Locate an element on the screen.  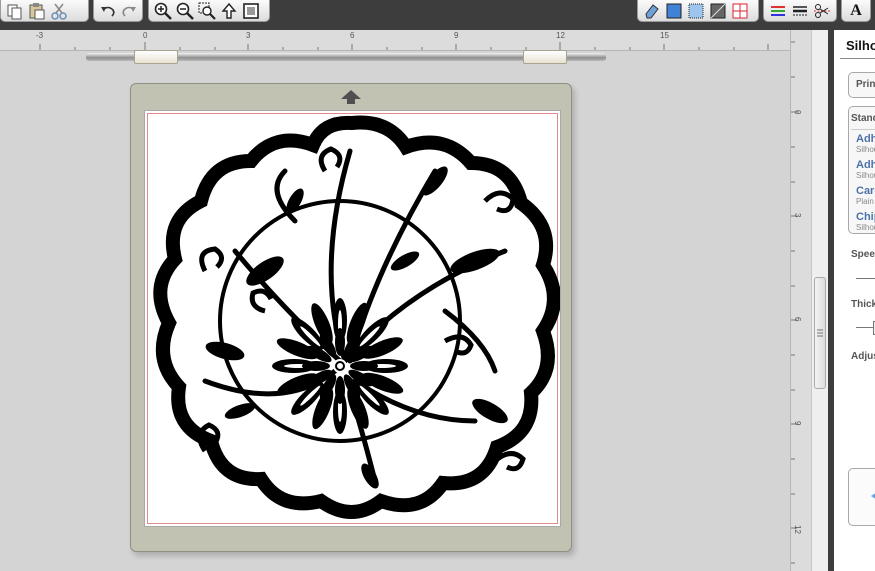
panel-title: Silhouette is located at coordinates (860, 45).